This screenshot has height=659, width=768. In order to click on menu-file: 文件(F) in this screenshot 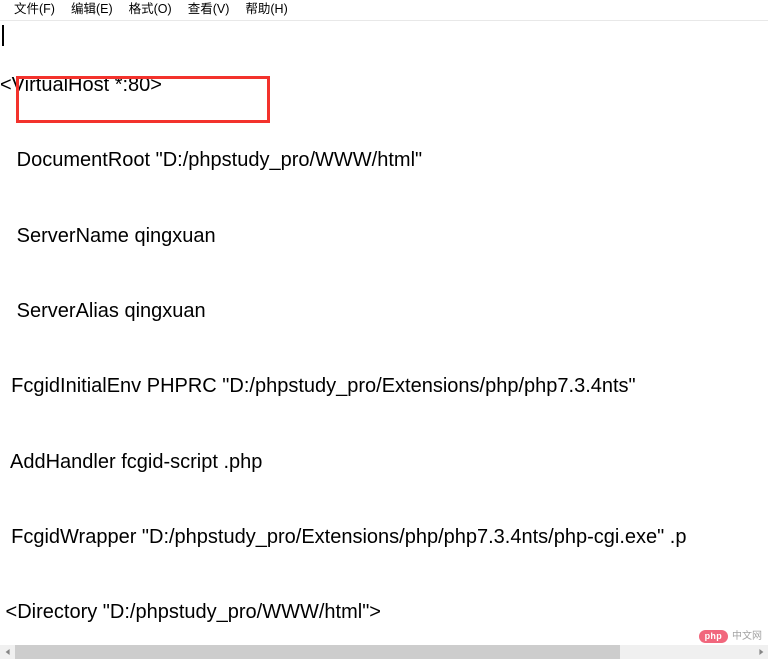, I will do `click(34, 10)`.